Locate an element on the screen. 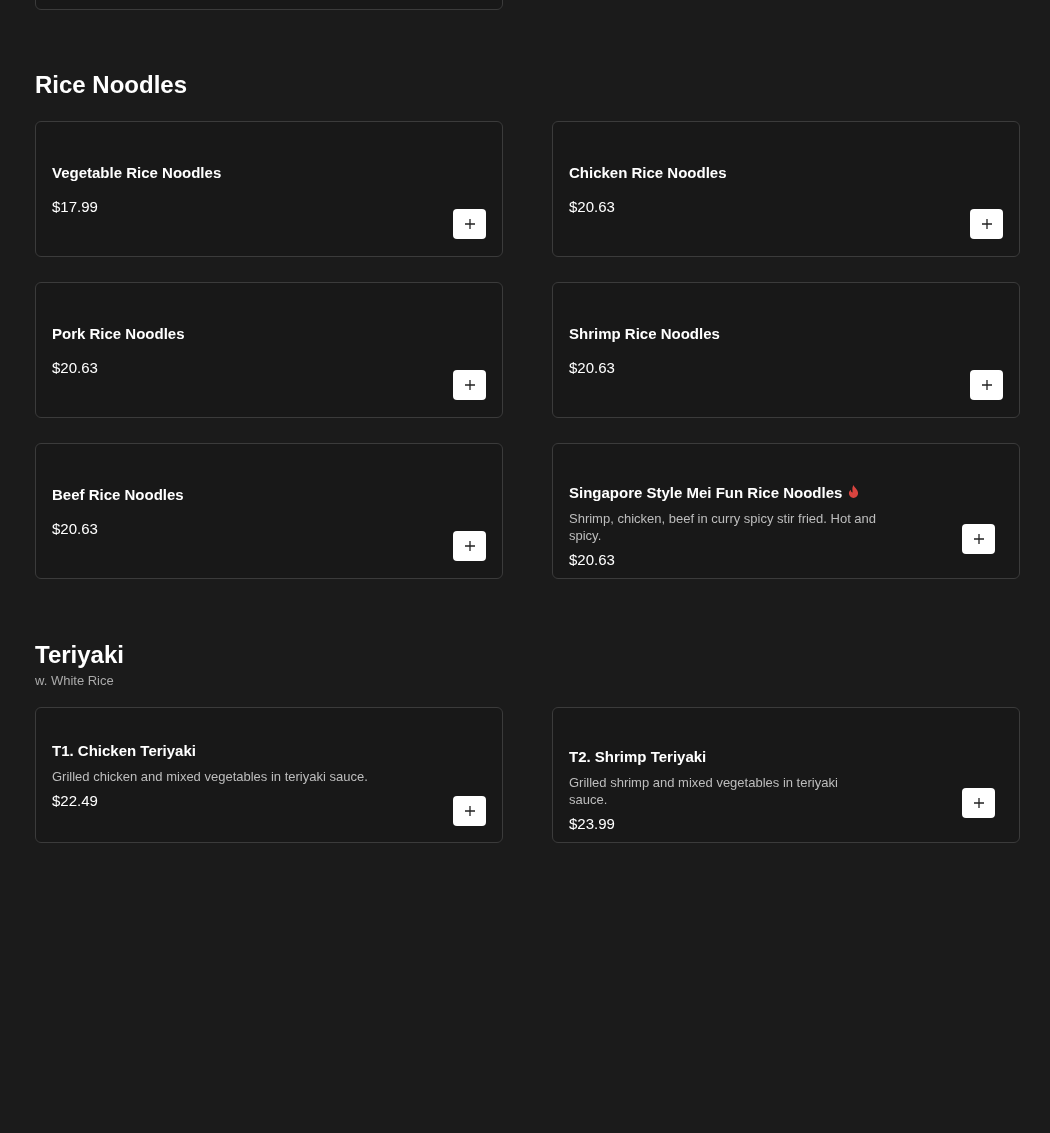 The image size is (1050, 1133). menu-item-card: Pork Rice Noodles $20.63 is located at coordinates (269, 350).